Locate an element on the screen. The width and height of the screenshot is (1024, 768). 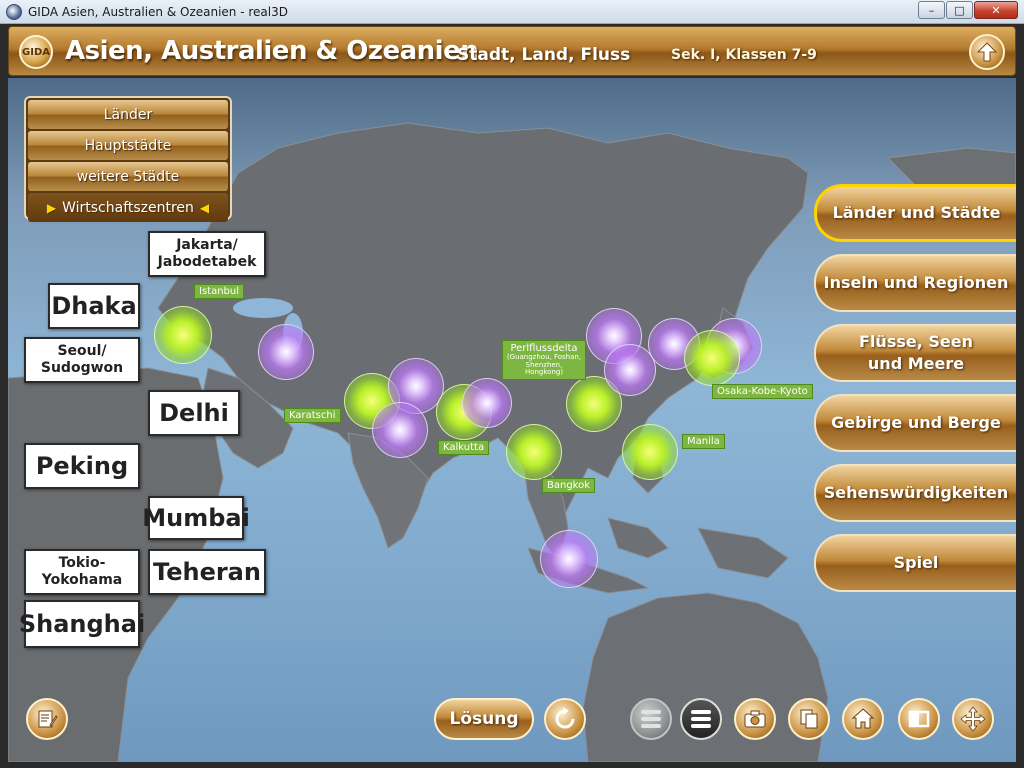
home-icon is located at coordinates (863, 718).